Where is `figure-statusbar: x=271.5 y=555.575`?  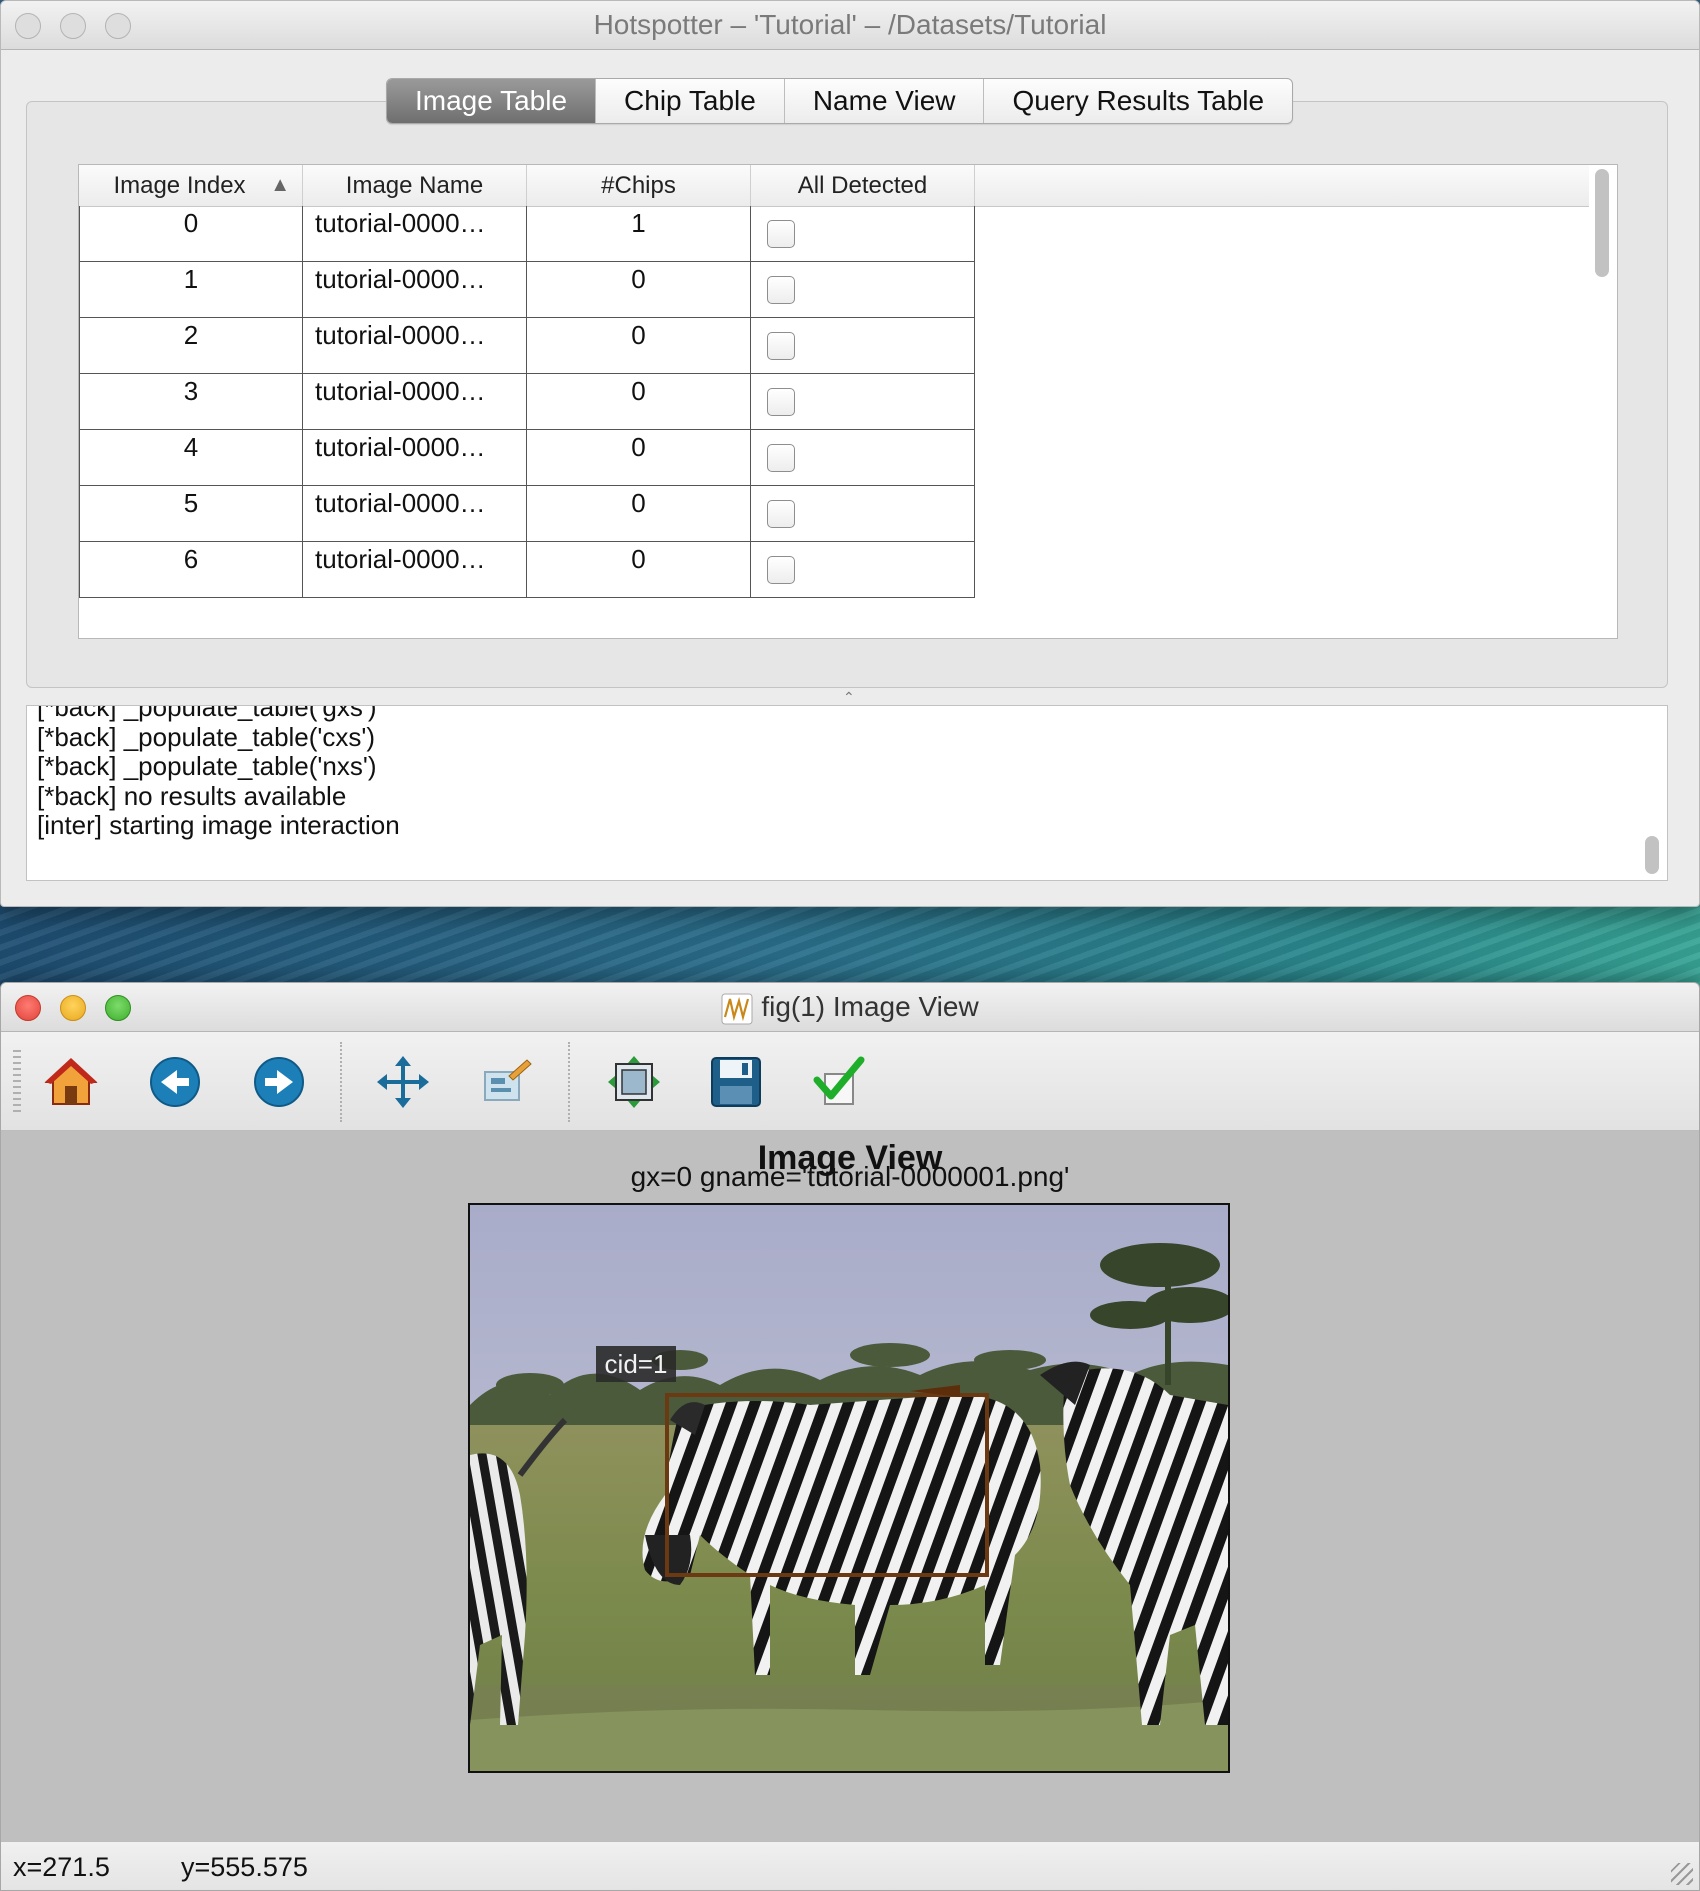 figure-statusbar: x=271.5 y=555.575 is located at coordinates (850, 1865).